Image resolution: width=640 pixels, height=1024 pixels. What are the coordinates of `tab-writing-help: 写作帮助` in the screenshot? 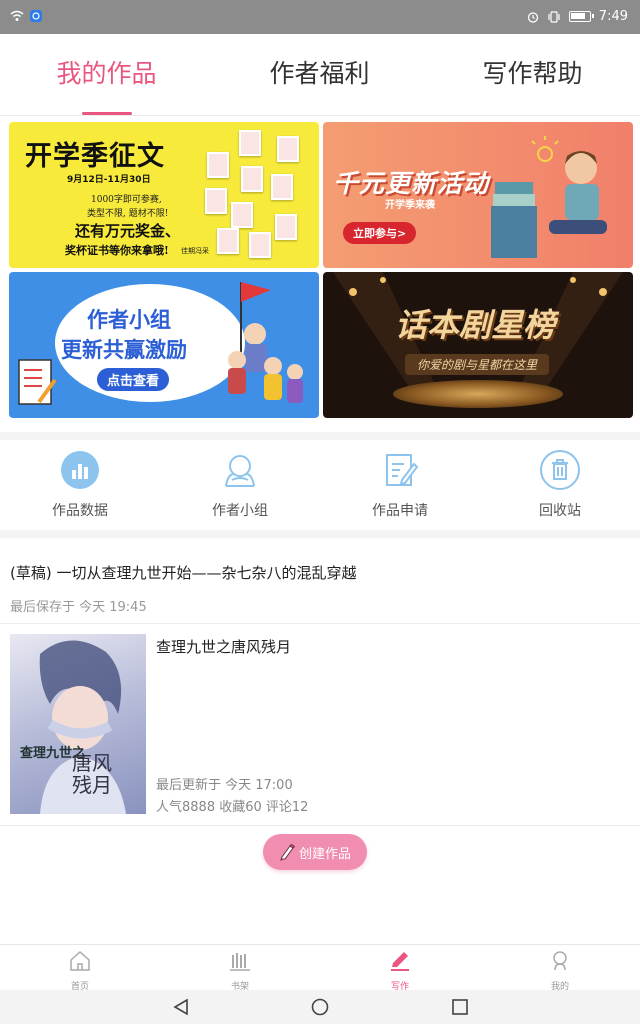 It's located at (532, 72).